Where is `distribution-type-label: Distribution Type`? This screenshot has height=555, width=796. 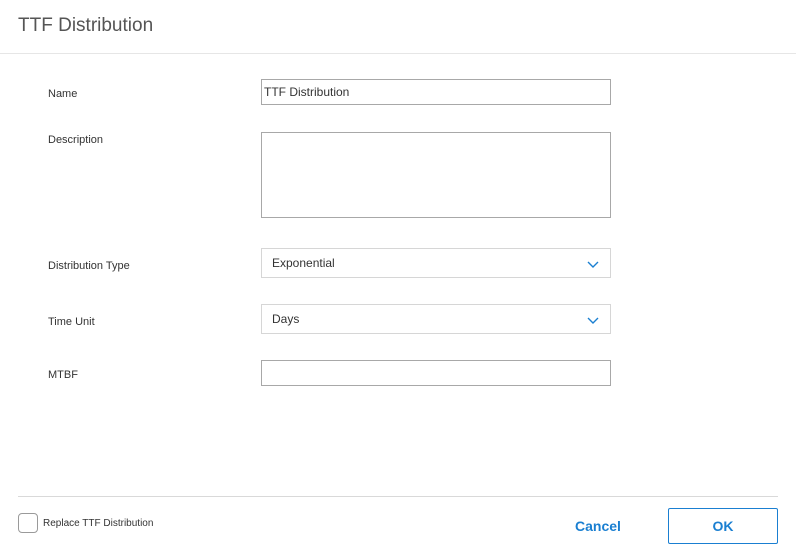
distribution-type-label: Distribution Type is located at coordinates (89, 266).